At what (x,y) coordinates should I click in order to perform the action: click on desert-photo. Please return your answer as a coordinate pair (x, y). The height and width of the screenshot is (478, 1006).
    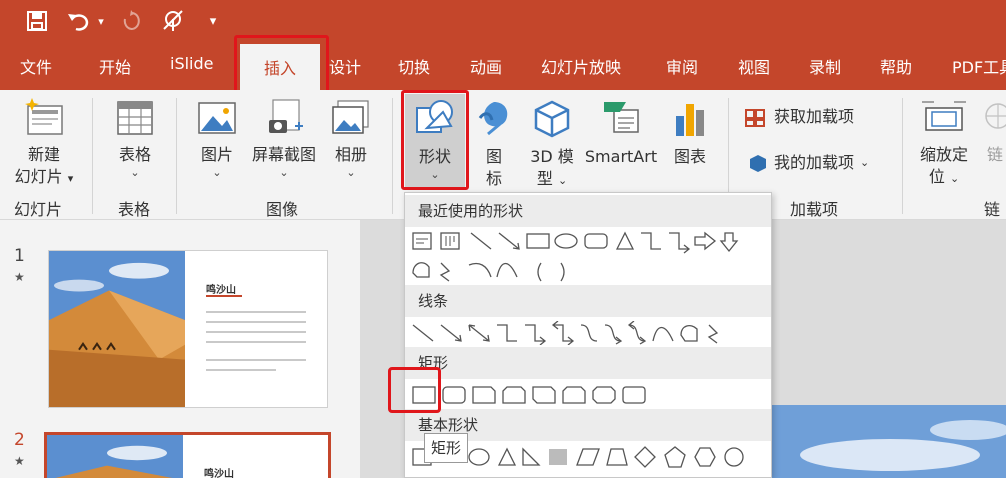
    Looking at the image, I should click on (117, 329).